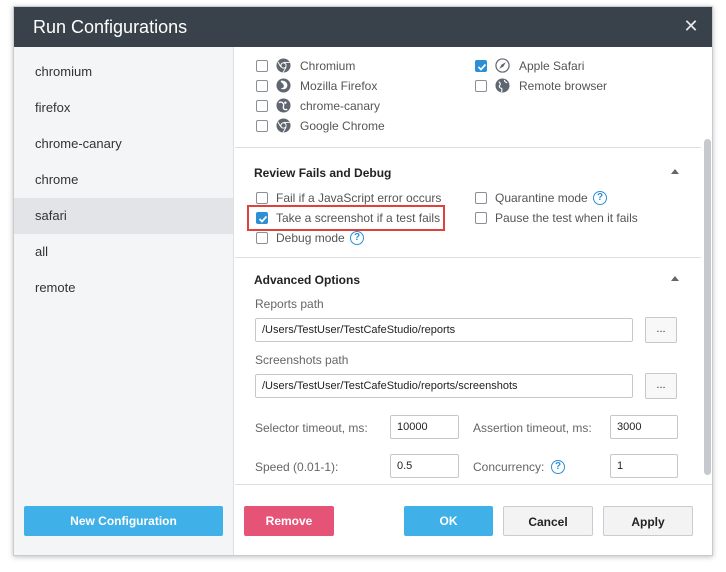 The height and width of the screenshot is (572, 726). I want to click on browser-chromium-label: Chromium, so click(328, 66).